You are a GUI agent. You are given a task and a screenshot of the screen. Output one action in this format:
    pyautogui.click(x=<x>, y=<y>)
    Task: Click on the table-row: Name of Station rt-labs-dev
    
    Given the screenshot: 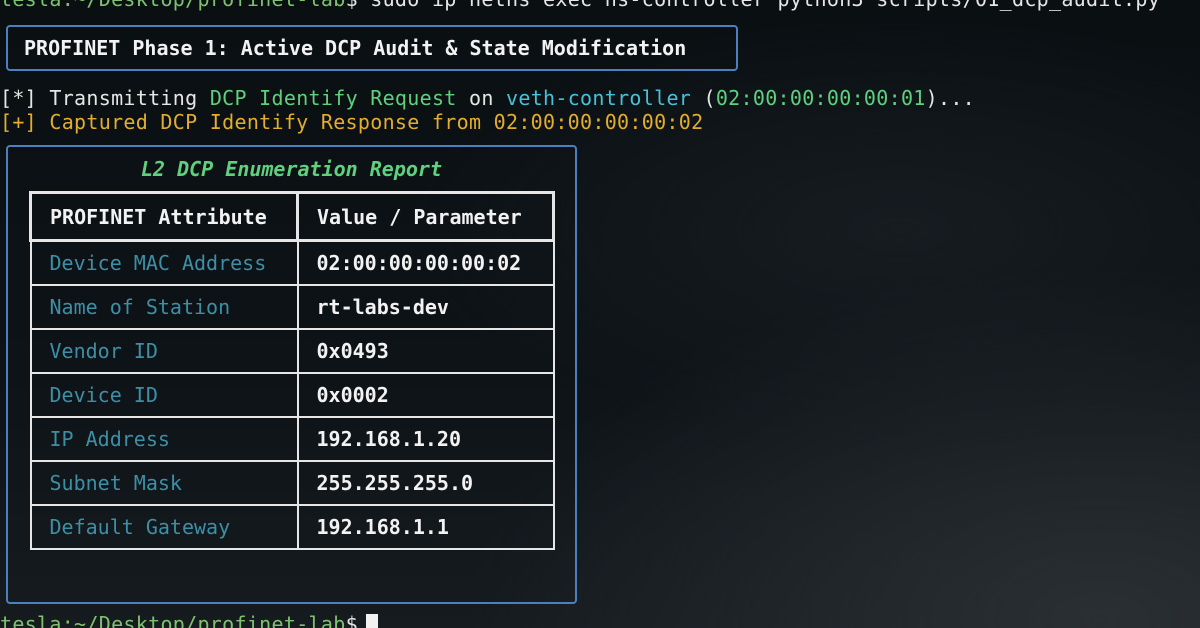 What is the action you would take?
    pyautogui.click(x=292, y=306)
    